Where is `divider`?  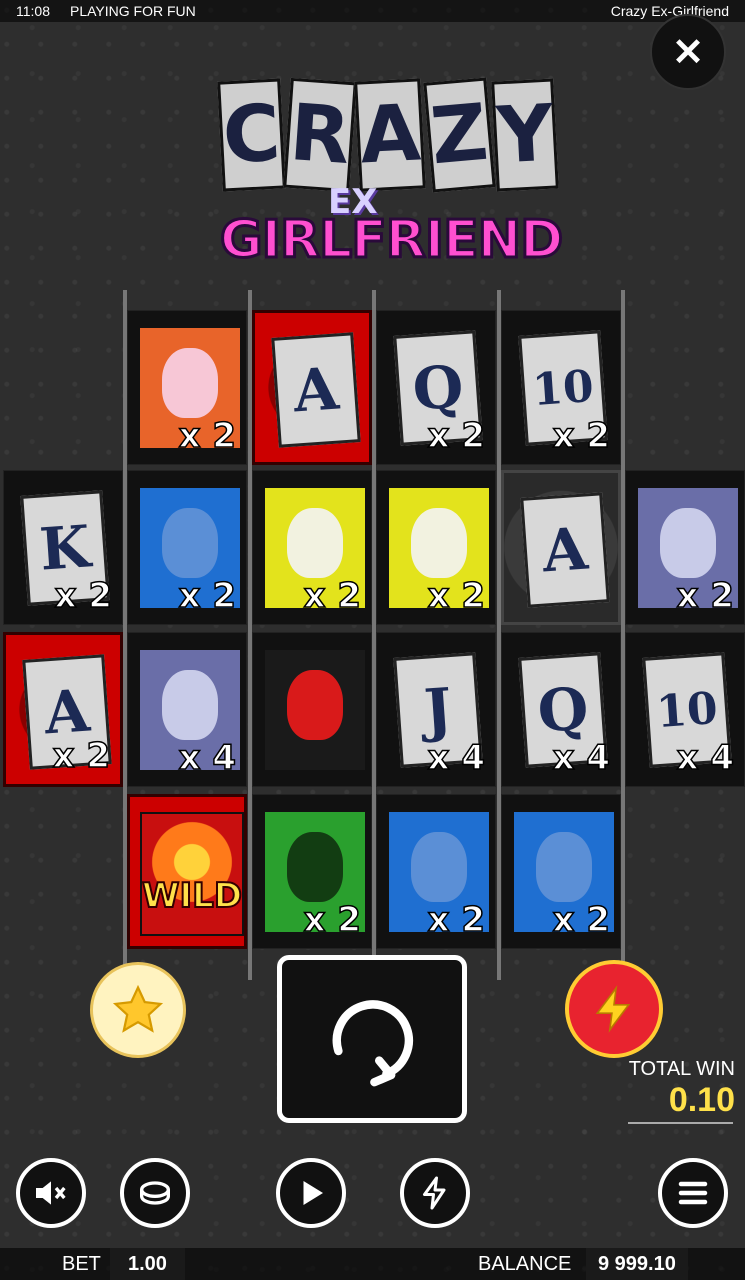
divider is located at coordinates (680, 1123).